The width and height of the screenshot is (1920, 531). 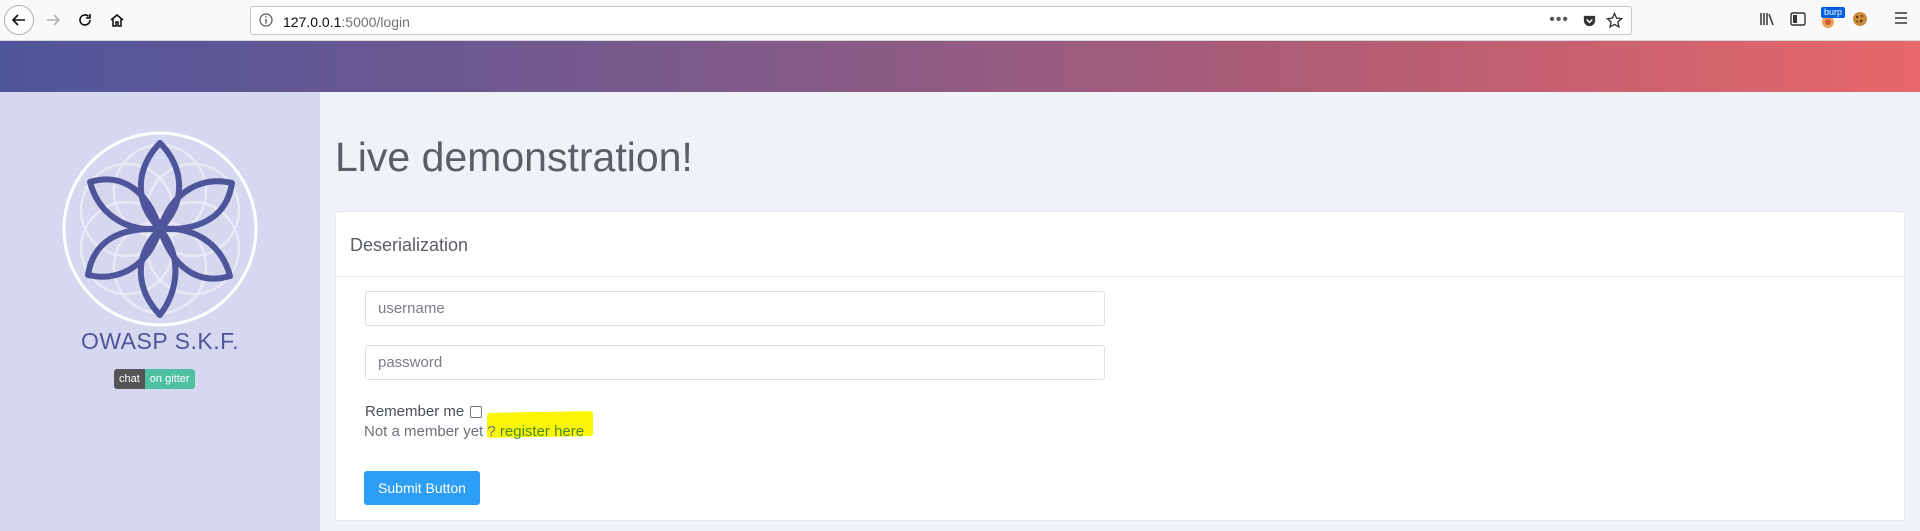 I want to click on remember-me-row: Remember me, so click(x=424, y=411).